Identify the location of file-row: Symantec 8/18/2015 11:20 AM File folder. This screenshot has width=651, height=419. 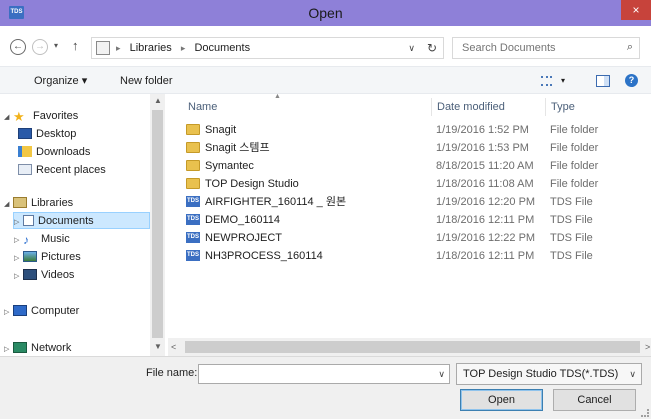
(409, 166).